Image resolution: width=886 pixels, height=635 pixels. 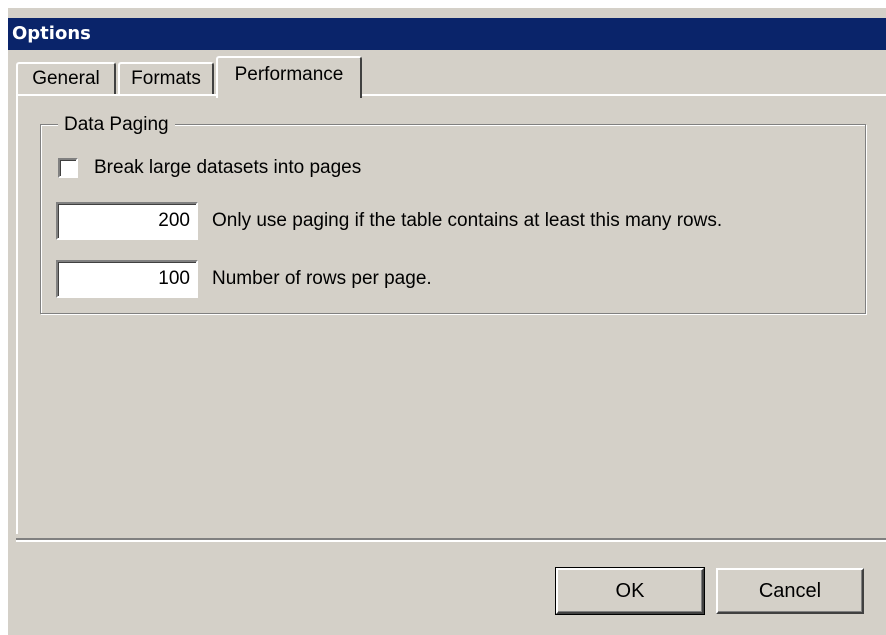 I want to click on min-rows-input, so click(x=127, y=221).